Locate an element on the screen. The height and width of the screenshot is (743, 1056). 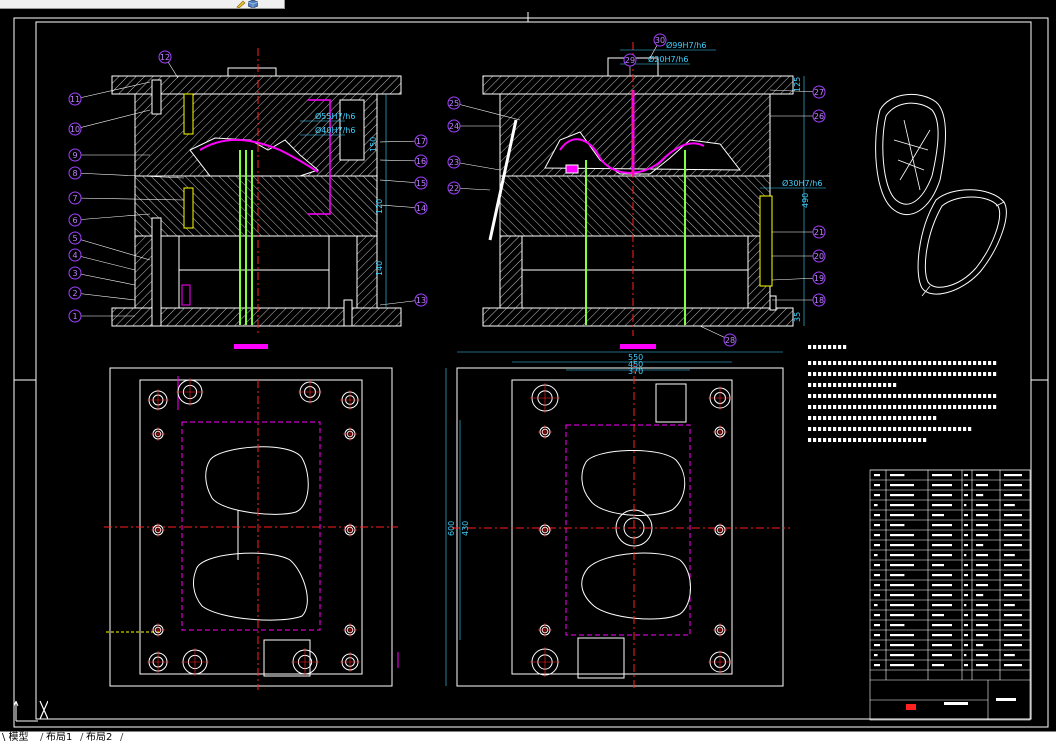
balloon-label-25: 25 is located at coordinates (454, 103).